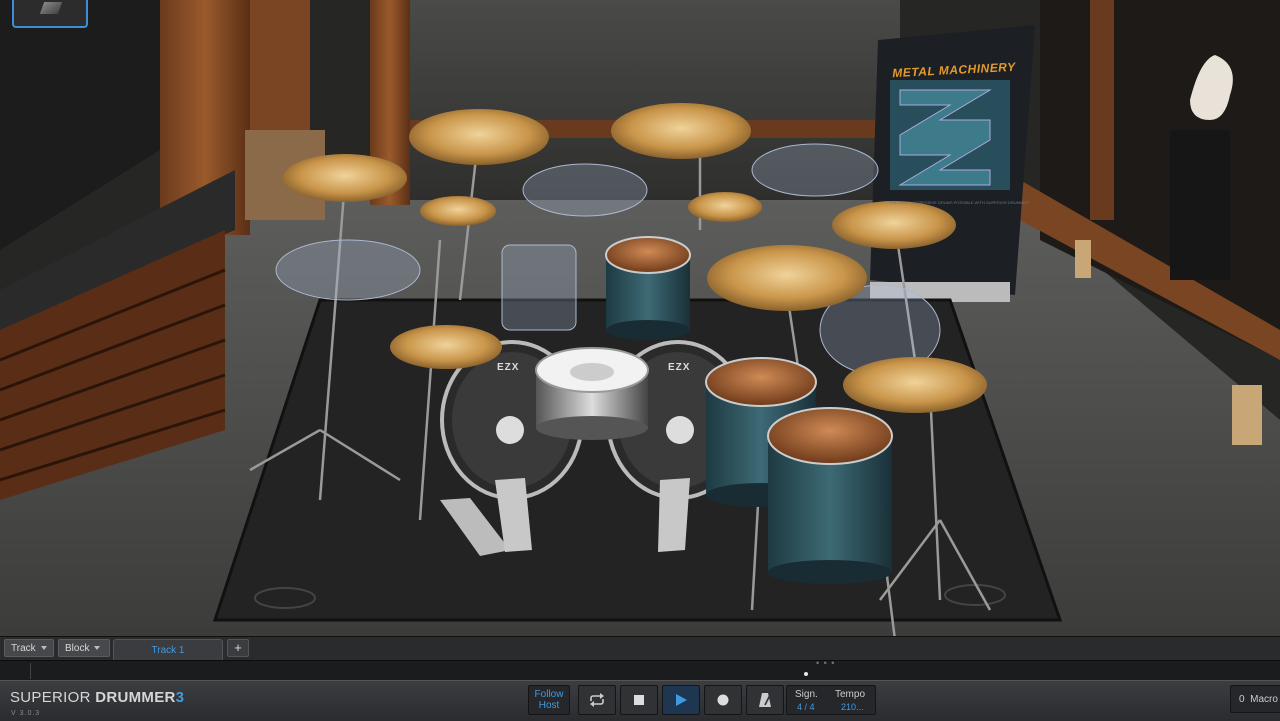 This screenshot has width=1280, height=721. Describe the element at coordinates (51, 8) in the screenshot. I see `cube-icon` at that location.